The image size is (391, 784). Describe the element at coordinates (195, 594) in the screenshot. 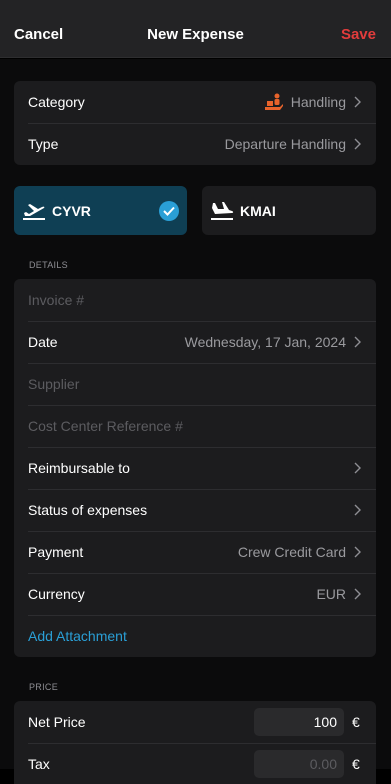

I see `currency-row: Currency EUR` at that location.